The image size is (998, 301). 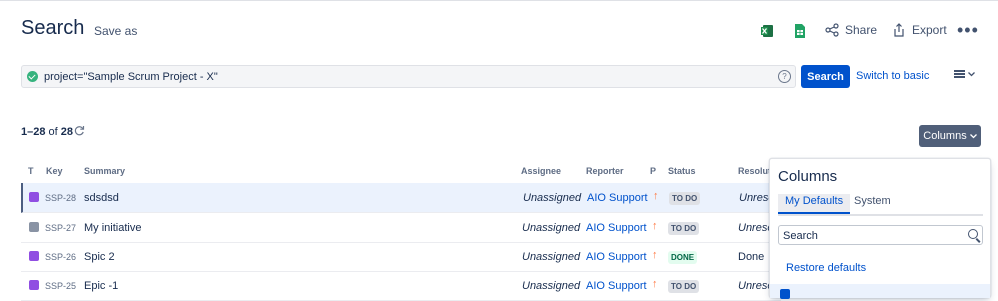 I want to click on col-header-priority: P, so click(x=653, y=171).